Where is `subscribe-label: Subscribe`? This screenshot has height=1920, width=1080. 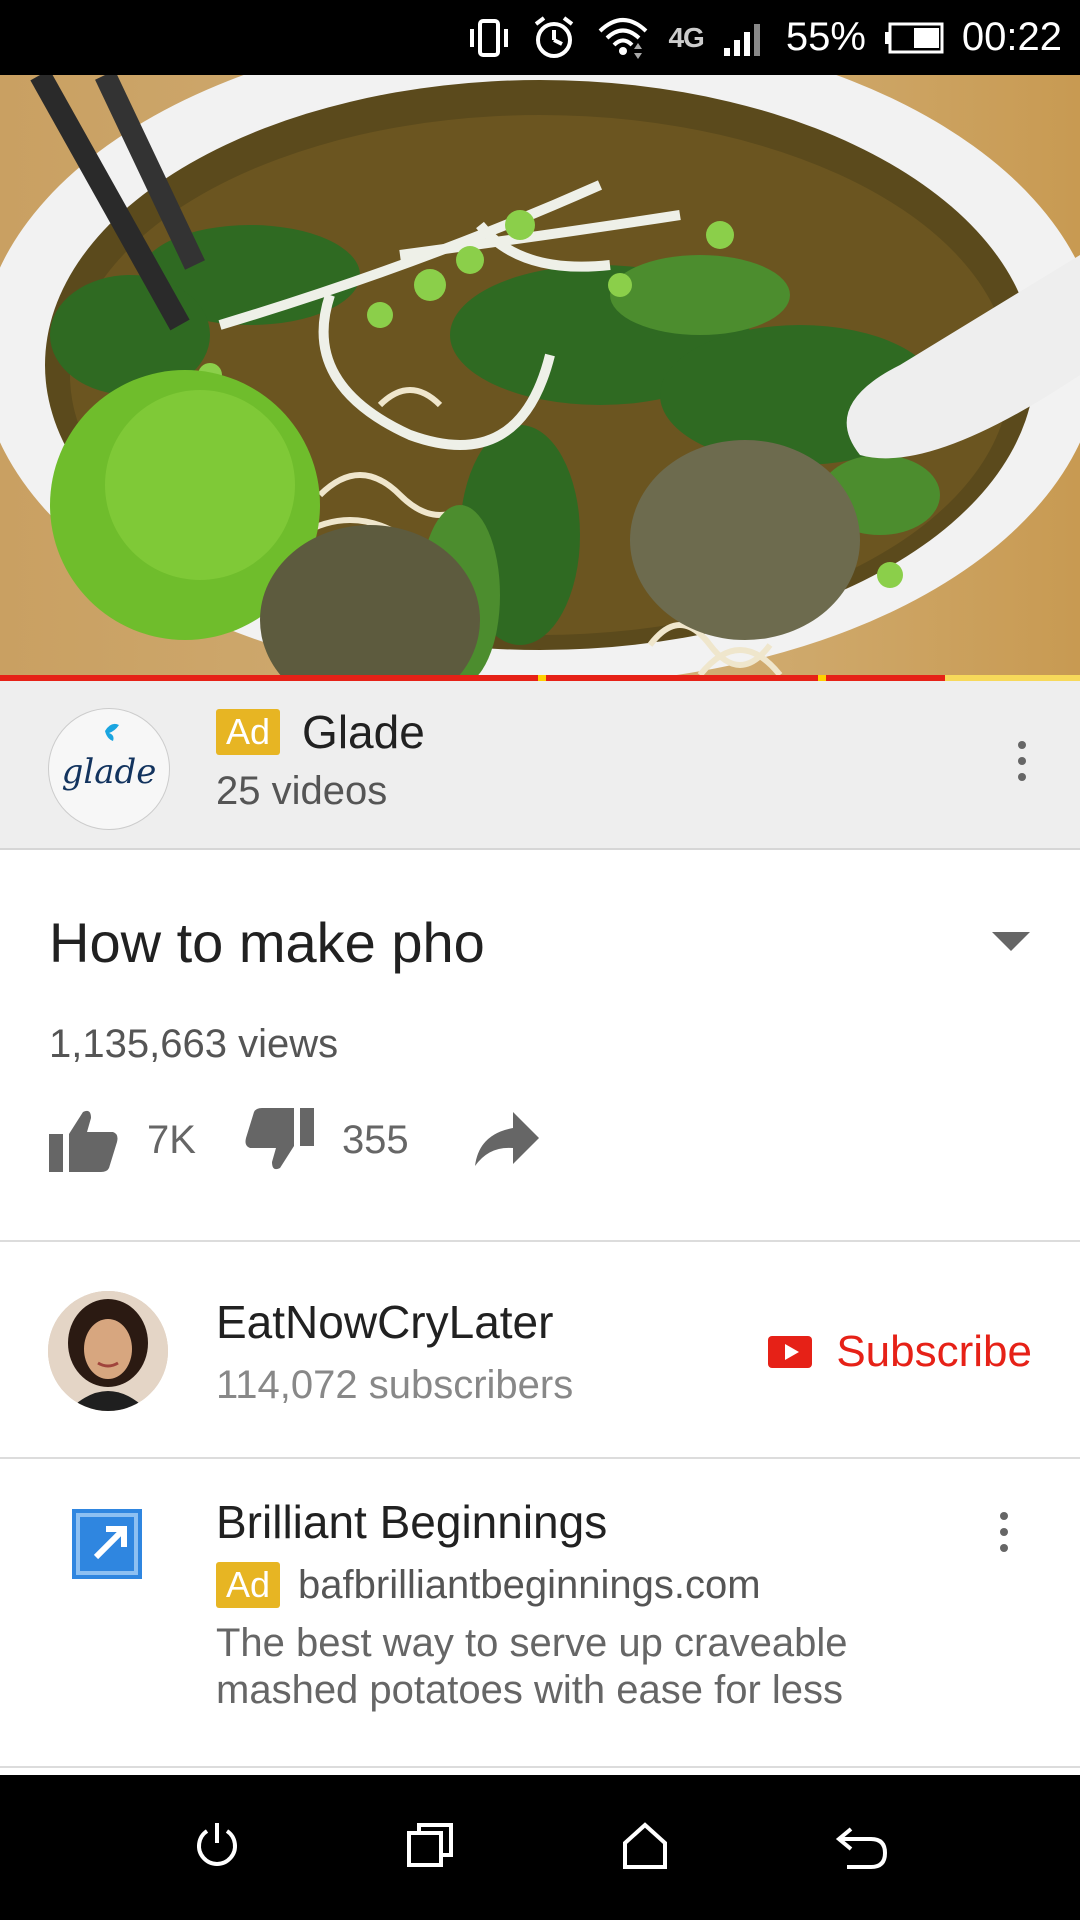
subscribe-label: Subscribe is located at coordinates (934, 1351).